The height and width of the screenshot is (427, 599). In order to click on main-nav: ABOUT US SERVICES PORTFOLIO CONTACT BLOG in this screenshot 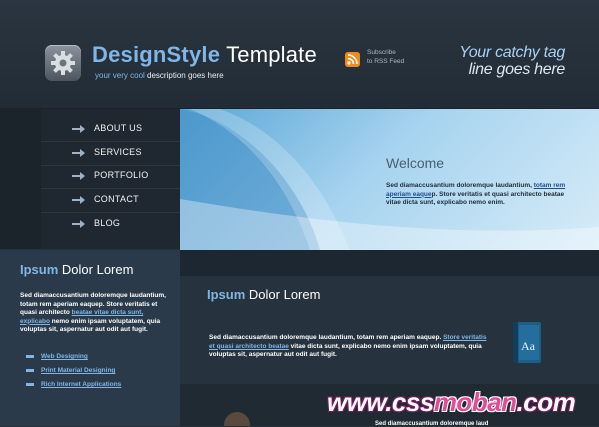, I will do `click(110, 179)`.